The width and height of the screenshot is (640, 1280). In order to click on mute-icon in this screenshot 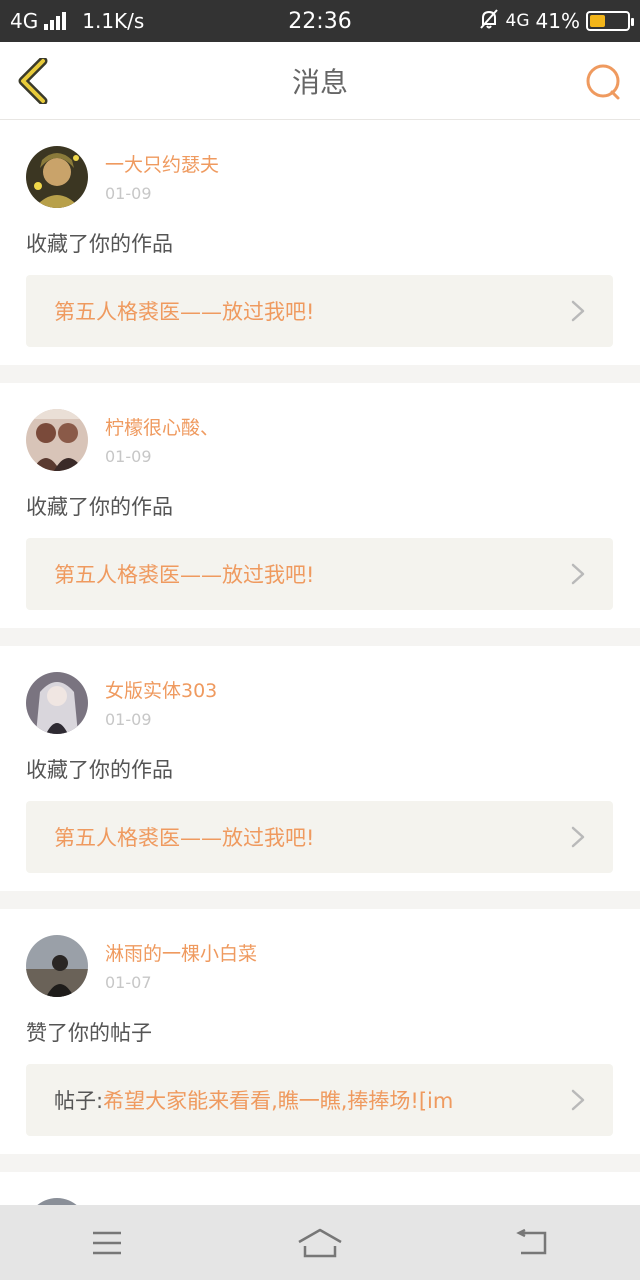, I will do `click(489, 21)`.